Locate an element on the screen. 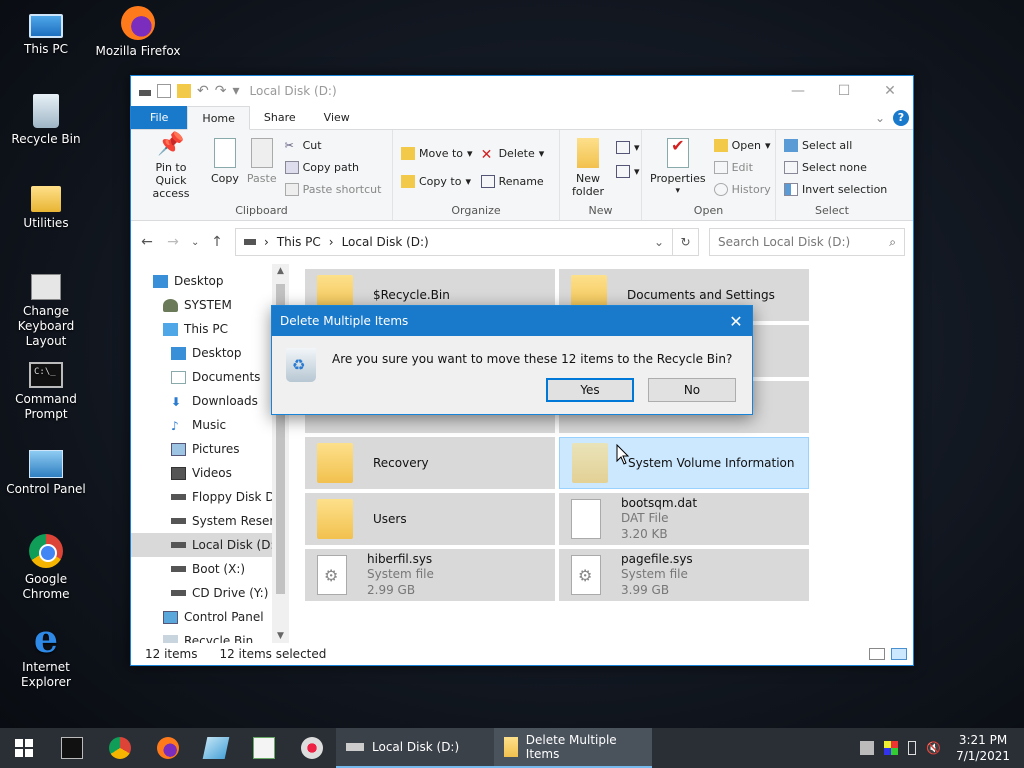 This screenshot has height=768, width=1024. tree-item-desktop: Desktop is located at coordinates (210, 281).